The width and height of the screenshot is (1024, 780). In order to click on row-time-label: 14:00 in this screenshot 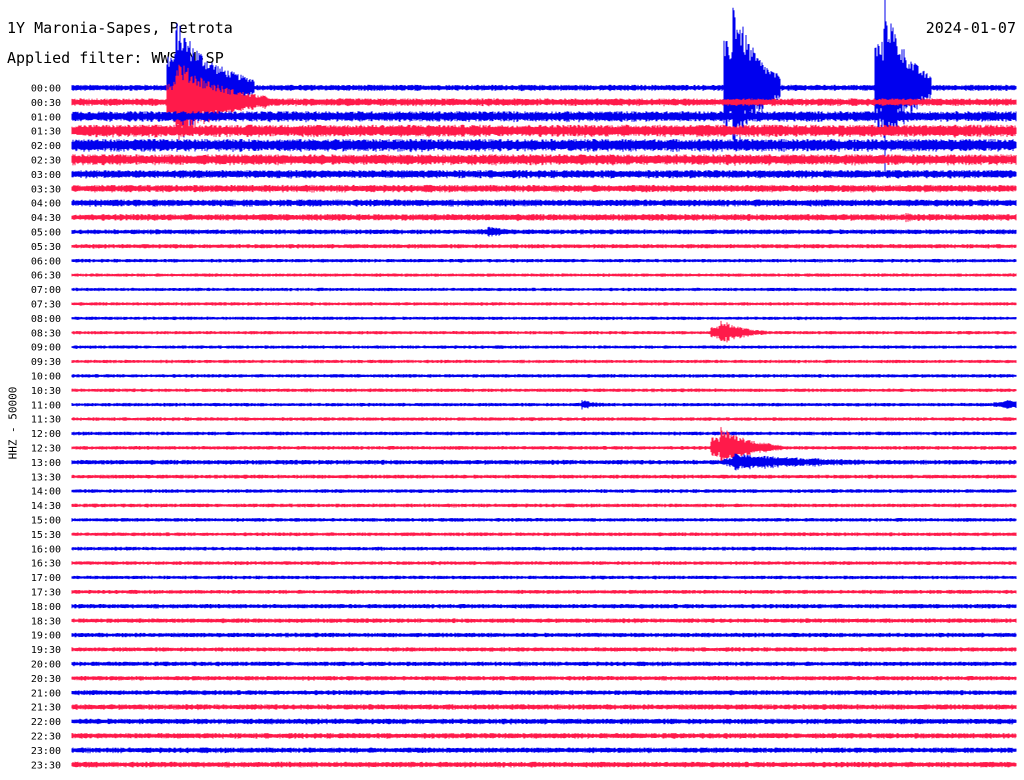, I will do `click(46, 492)`.